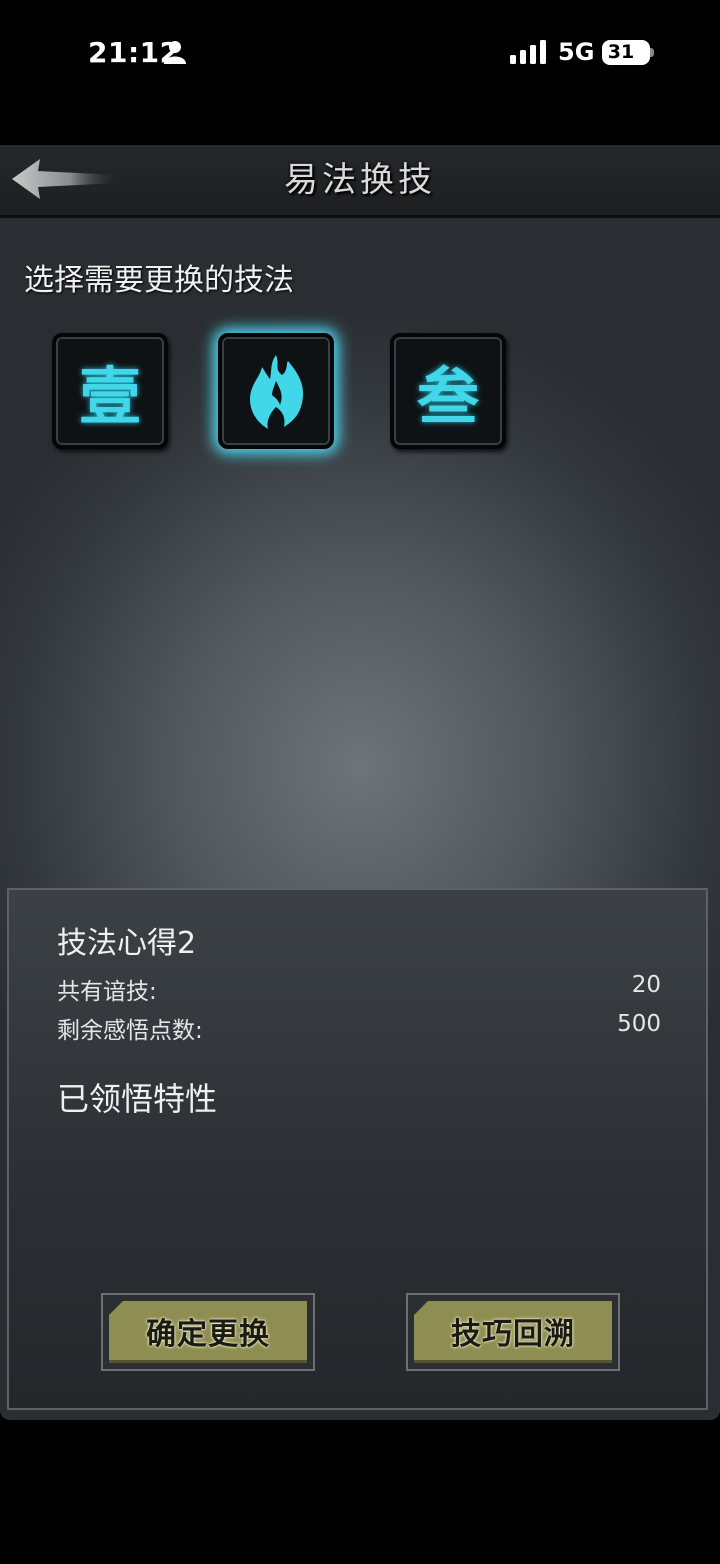  Describe the element at coordinates (447, 396) in the screenshot. I see `skill-slot-3-label: 叁` at that location.